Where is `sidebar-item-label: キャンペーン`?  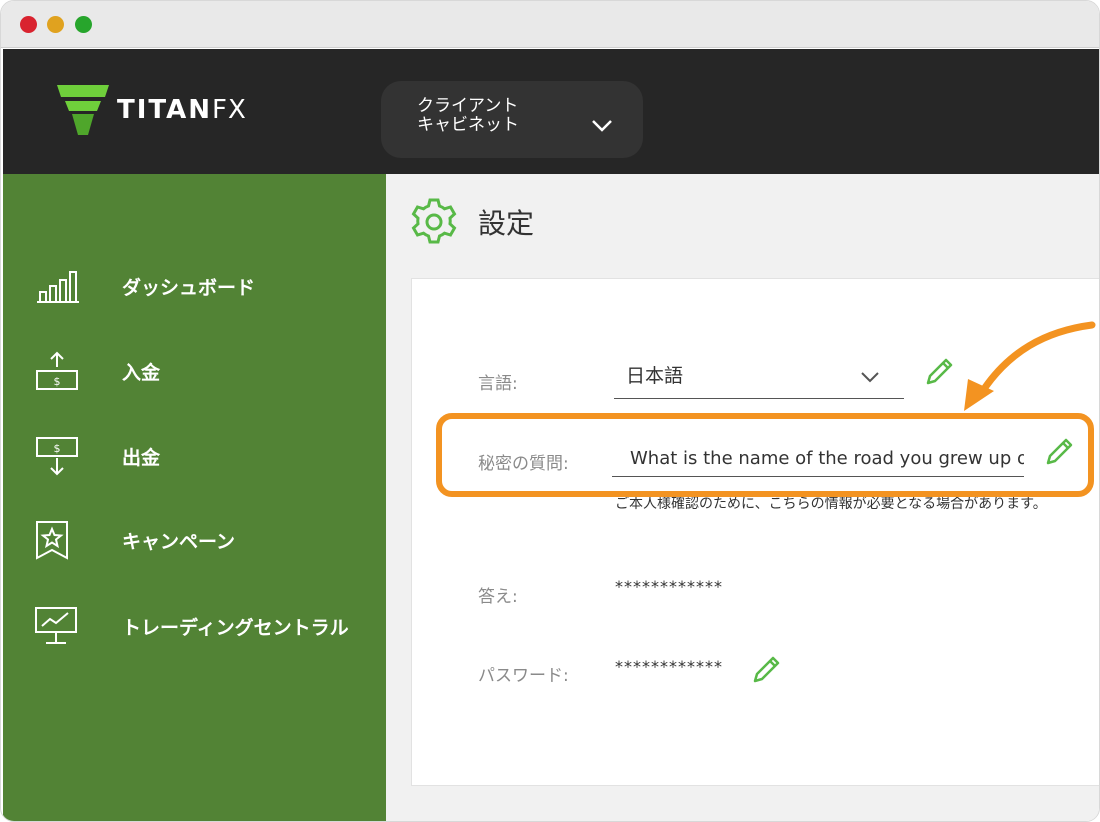
sidebar-item-label: キャンペーン is located at coordinates (179, 542).